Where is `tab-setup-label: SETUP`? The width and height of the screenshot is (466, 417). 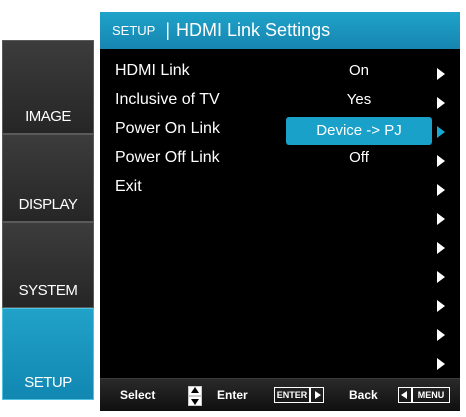
tab-setup-label: SETUP is located at coordinates (48, 382).